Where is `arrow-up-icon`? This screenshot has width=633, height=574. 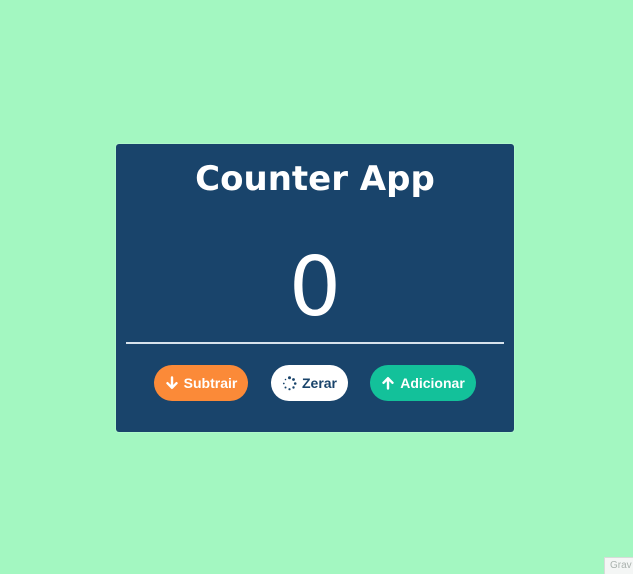 arrow-up-icon is located at coordinates (388, 383).